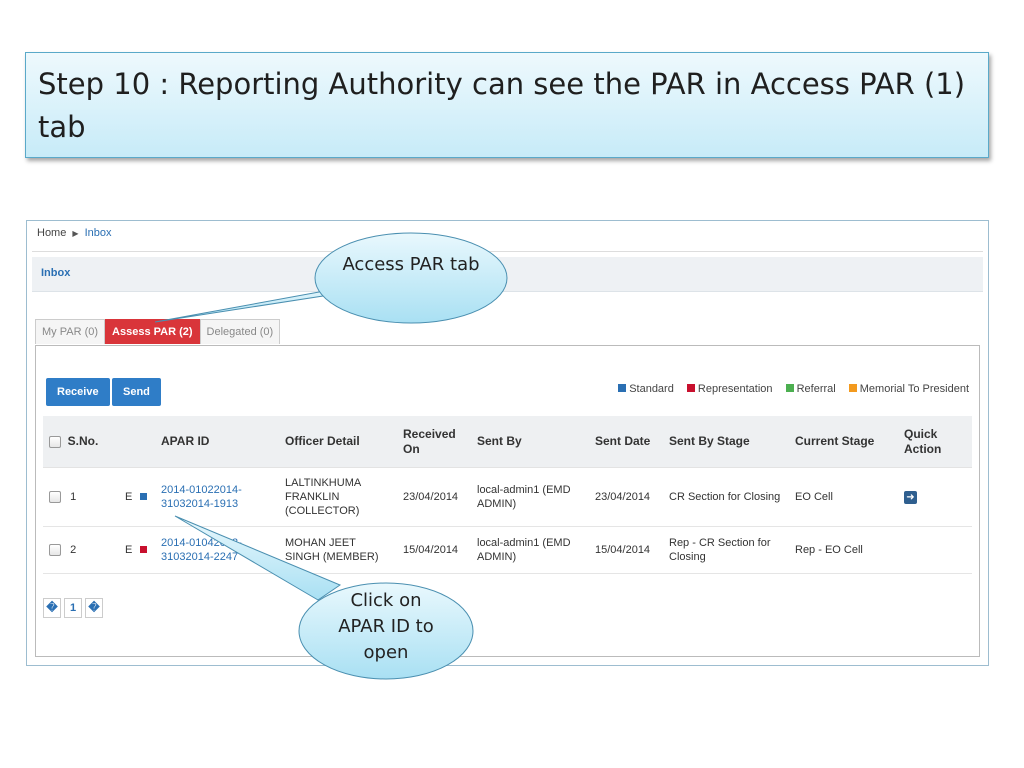  Describe the element at coordinates (411, 278) in the screenshot. I see `callout-ellipse-tab` at that location.